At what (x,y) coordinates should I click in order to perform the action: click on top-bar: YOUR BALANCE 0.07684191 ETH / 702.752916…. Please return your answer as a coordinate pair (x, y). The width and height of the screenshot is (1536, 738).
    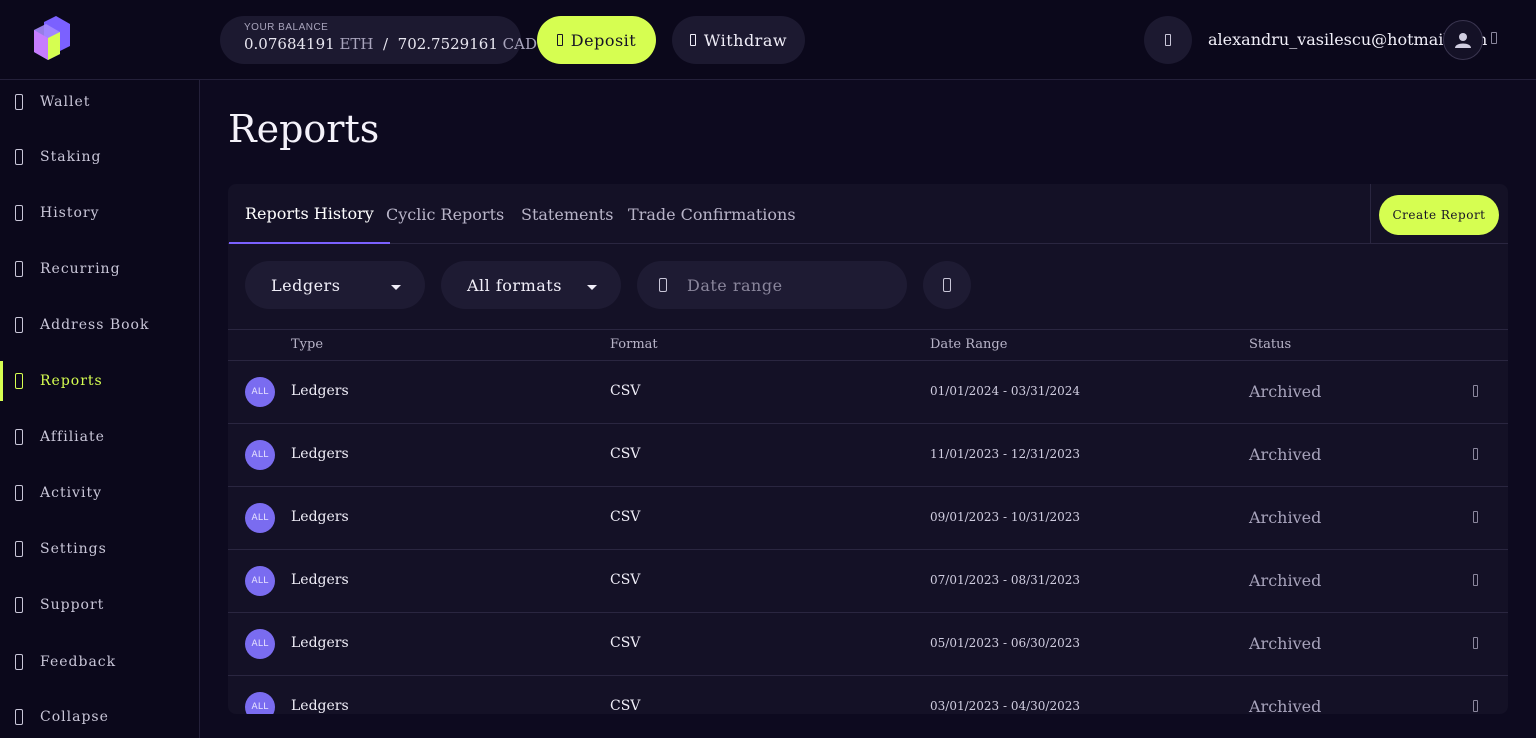
    Looking at the image, I should click on (768, 40).